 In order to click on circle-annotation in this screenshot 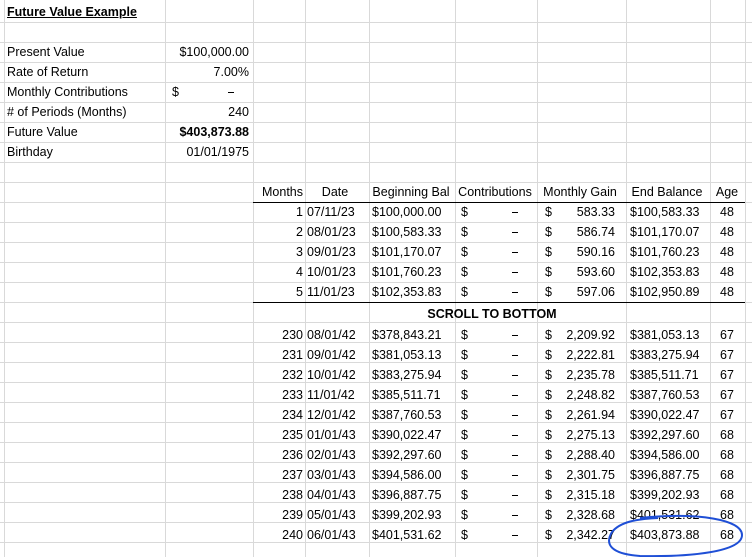, I will do `click(676, 536)`.